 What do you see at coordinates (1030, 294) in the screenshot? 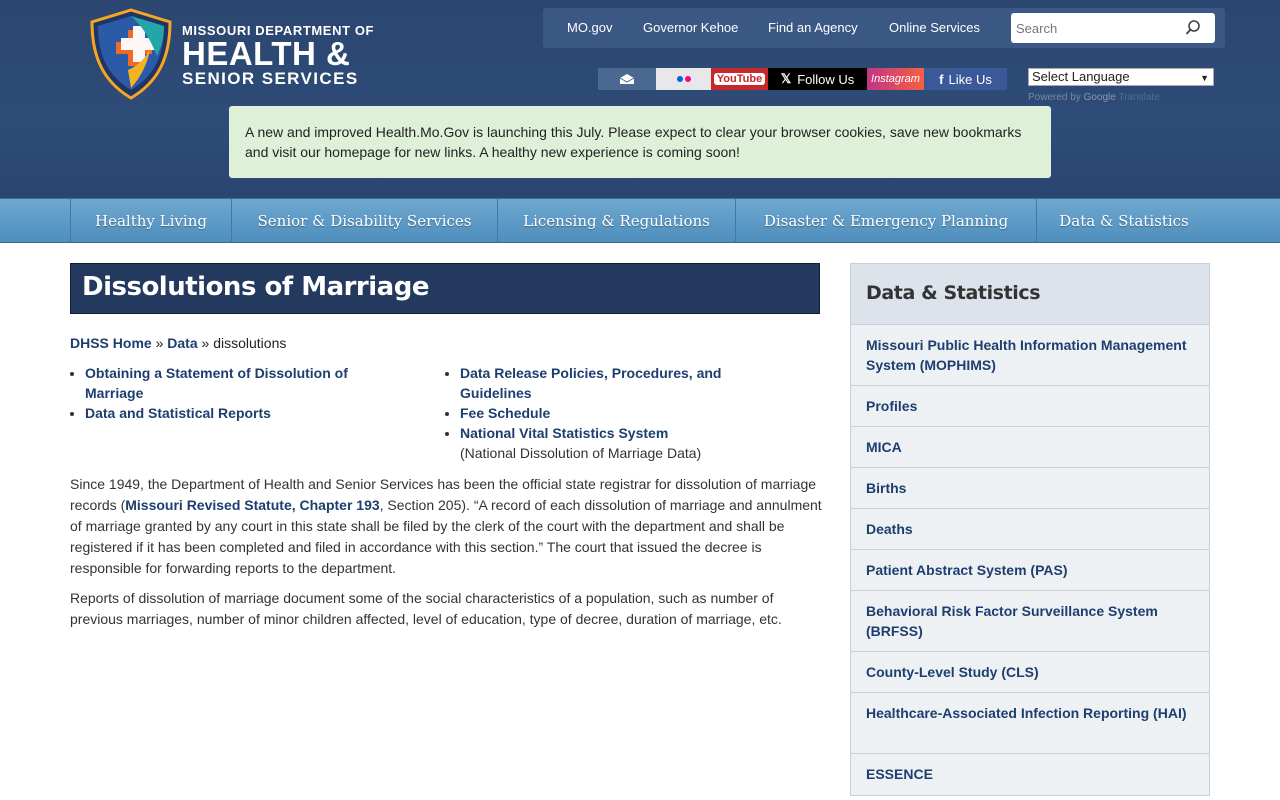
I see `sidebar-title: Data & Statistics` at bounding box center [1030, 294].